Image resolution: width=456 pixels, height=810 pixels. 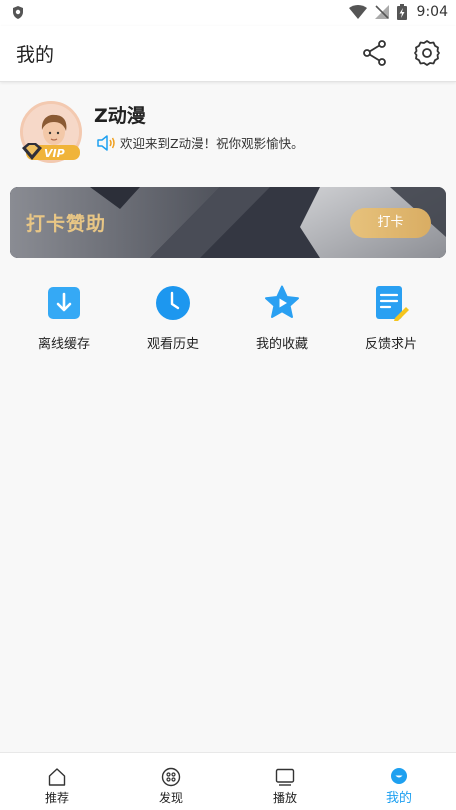 What do you see at coordinates (56, 798) in the screenshot?
I see `nav-label: 推荐` at bounding box center [56, 798].